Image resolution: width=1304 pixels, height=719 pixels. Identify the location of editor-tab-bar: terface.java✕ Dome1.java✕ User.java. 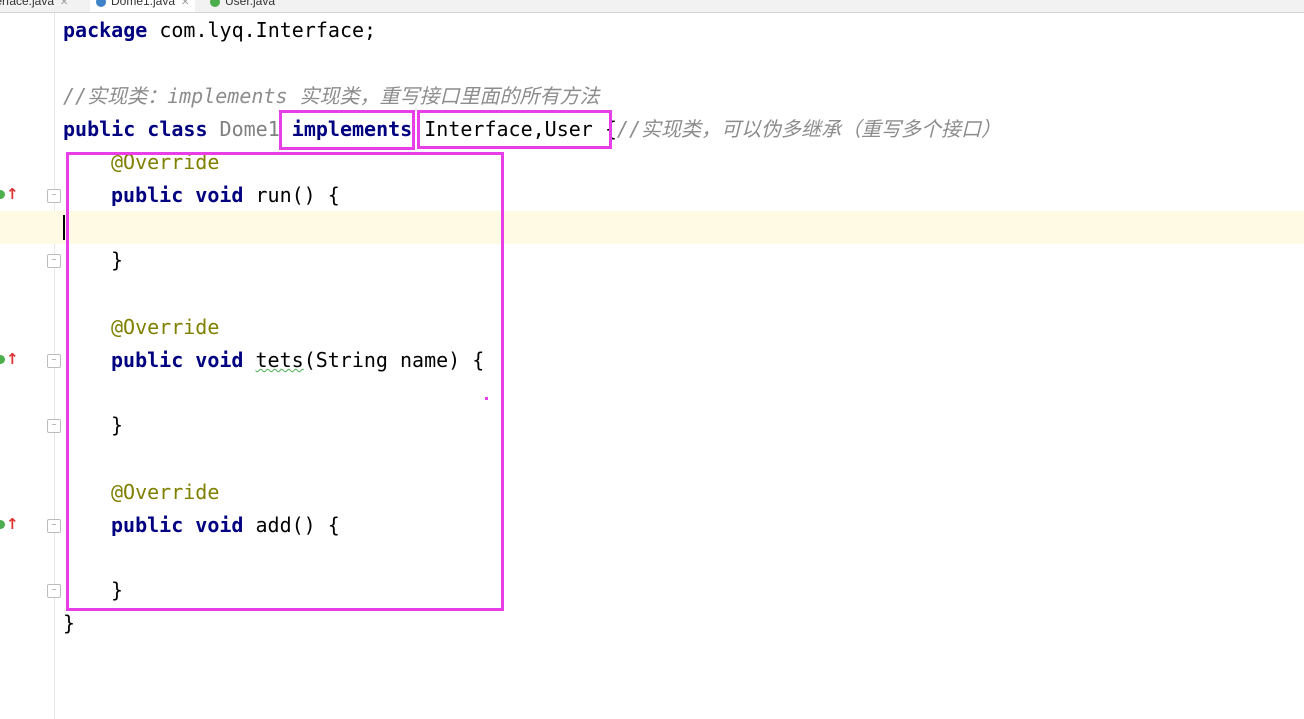
(652, 6).